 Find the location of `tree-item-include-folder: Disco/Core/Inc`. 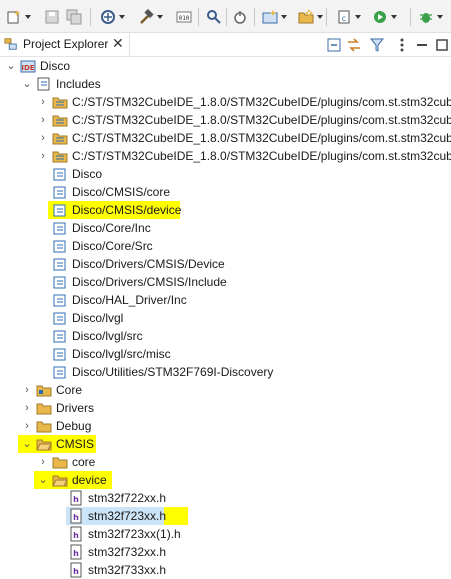

tree-item-include-folder: Disco/Core/Inc is located at coordinates (225, 228).